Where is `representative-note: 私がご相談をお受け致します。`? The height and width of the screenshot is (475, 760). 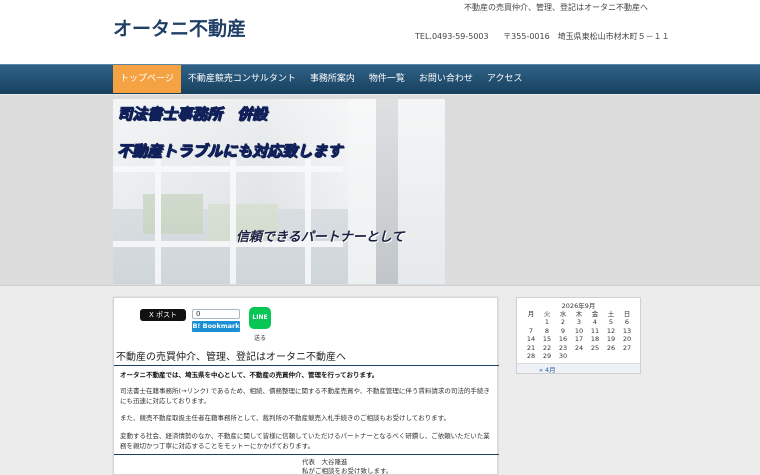
representative-note: 私がご相談をお受け致します。 is located at coordinates (347, 471).